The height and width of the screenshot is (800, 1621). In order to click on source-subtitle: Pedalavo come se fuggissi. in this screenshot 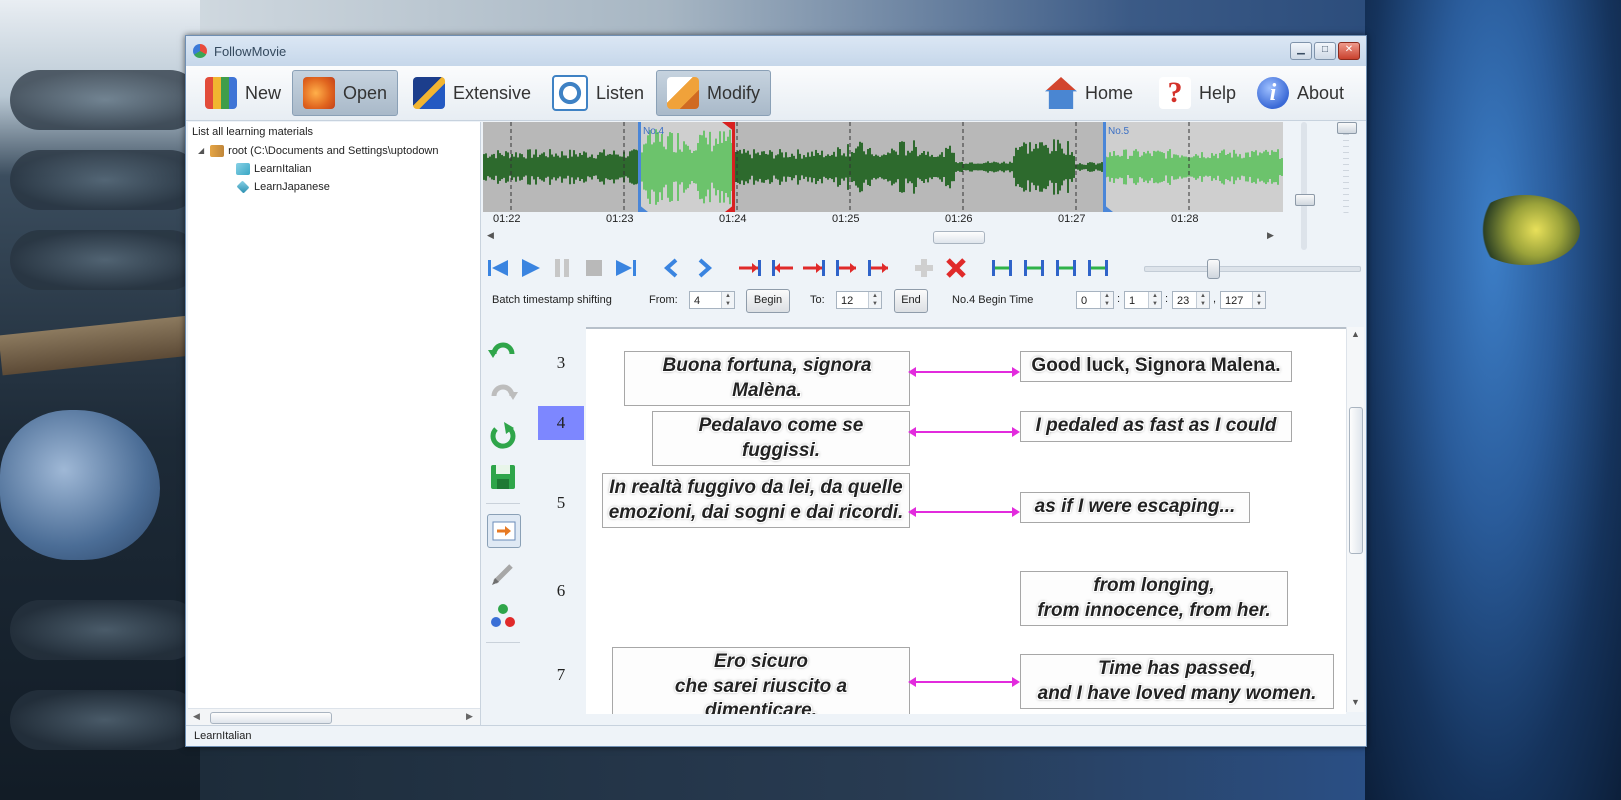, I will do `click(781, 439)`.